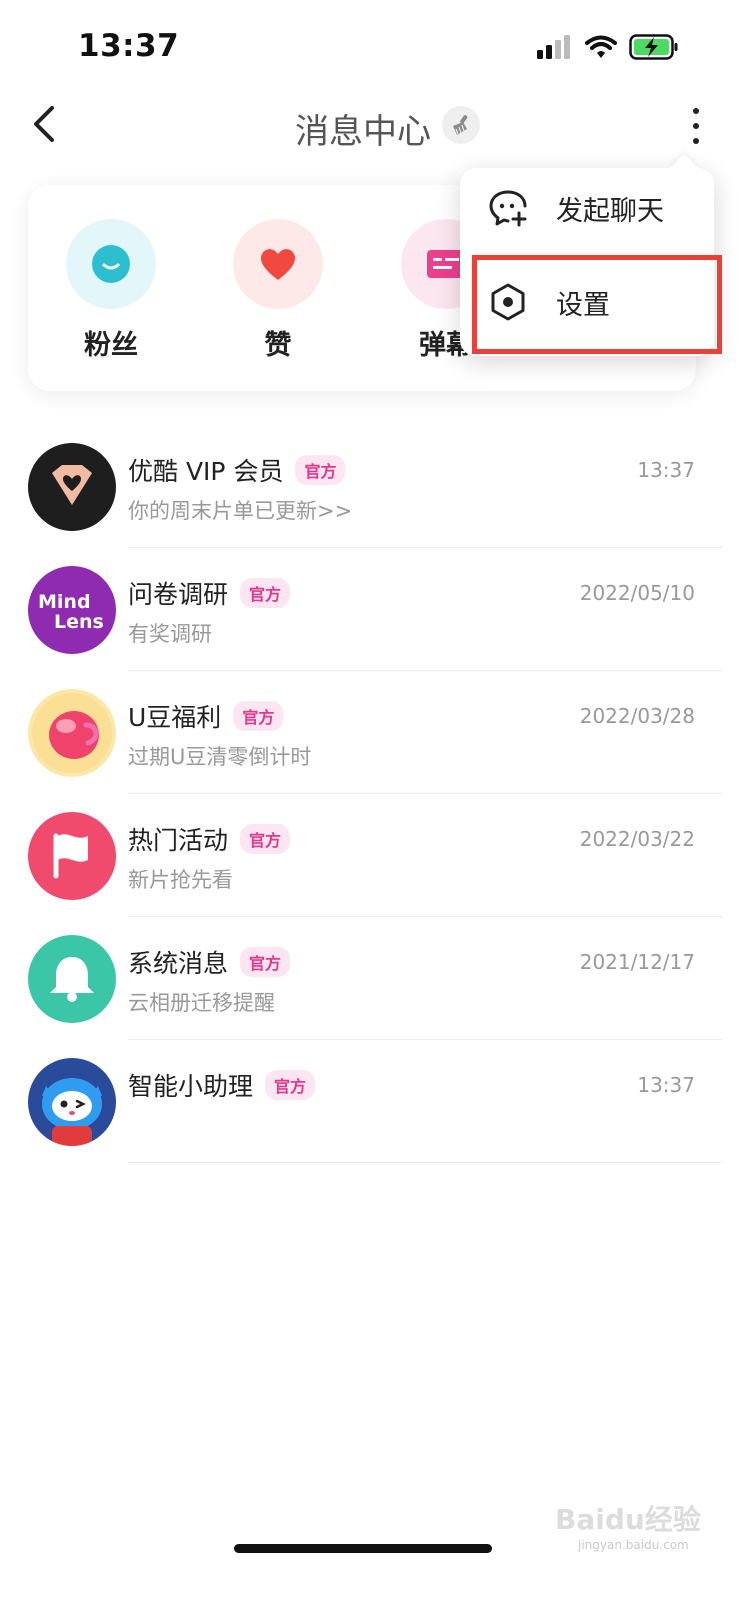  What do you see at coordinates (653, 47) in the screenshot?
I see `battery-charging-icon` at bounding box center [653, 47].